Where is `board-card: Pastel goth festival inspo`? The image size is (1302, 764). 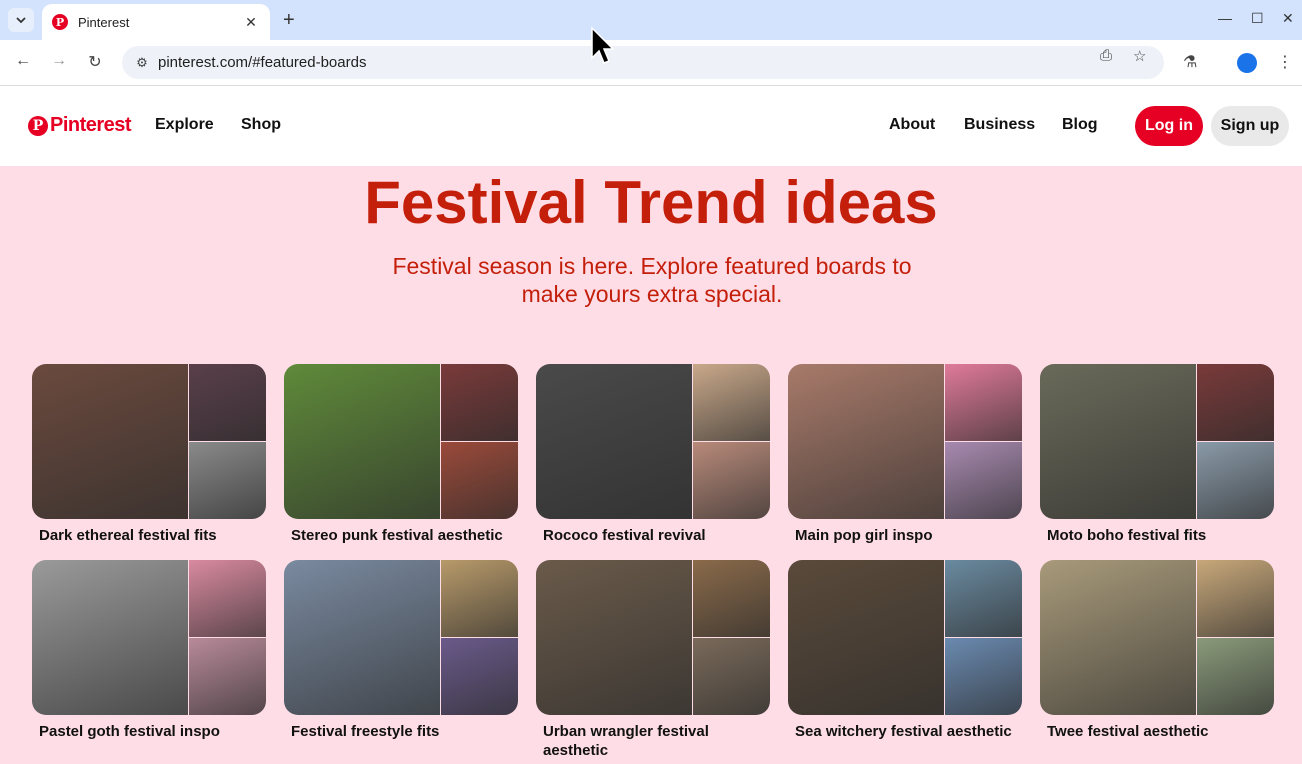
board-card: Pastel goth festival inspo is located at coordinates (149, 650).